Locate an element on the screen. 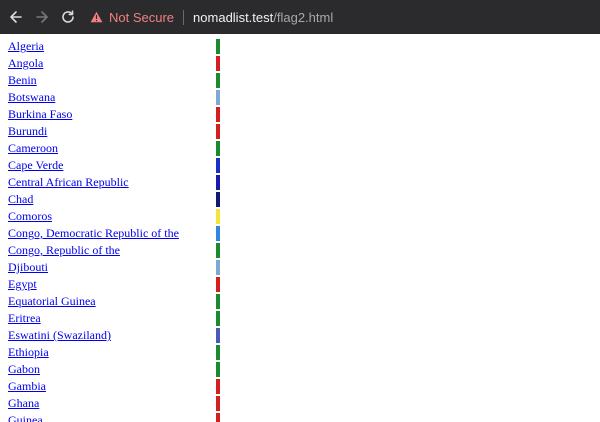 The image size is (600, 422). list-item: Comoros is located at coordinates (304, 216).